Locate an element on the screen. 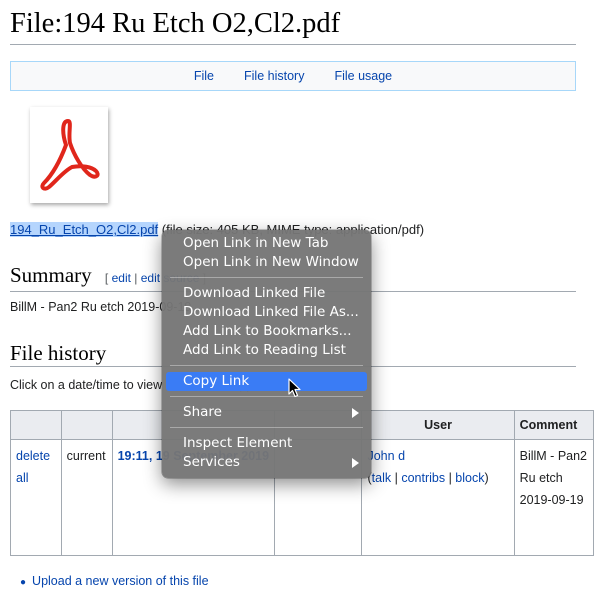  user-link: John d is located at coordinates (386, 456).